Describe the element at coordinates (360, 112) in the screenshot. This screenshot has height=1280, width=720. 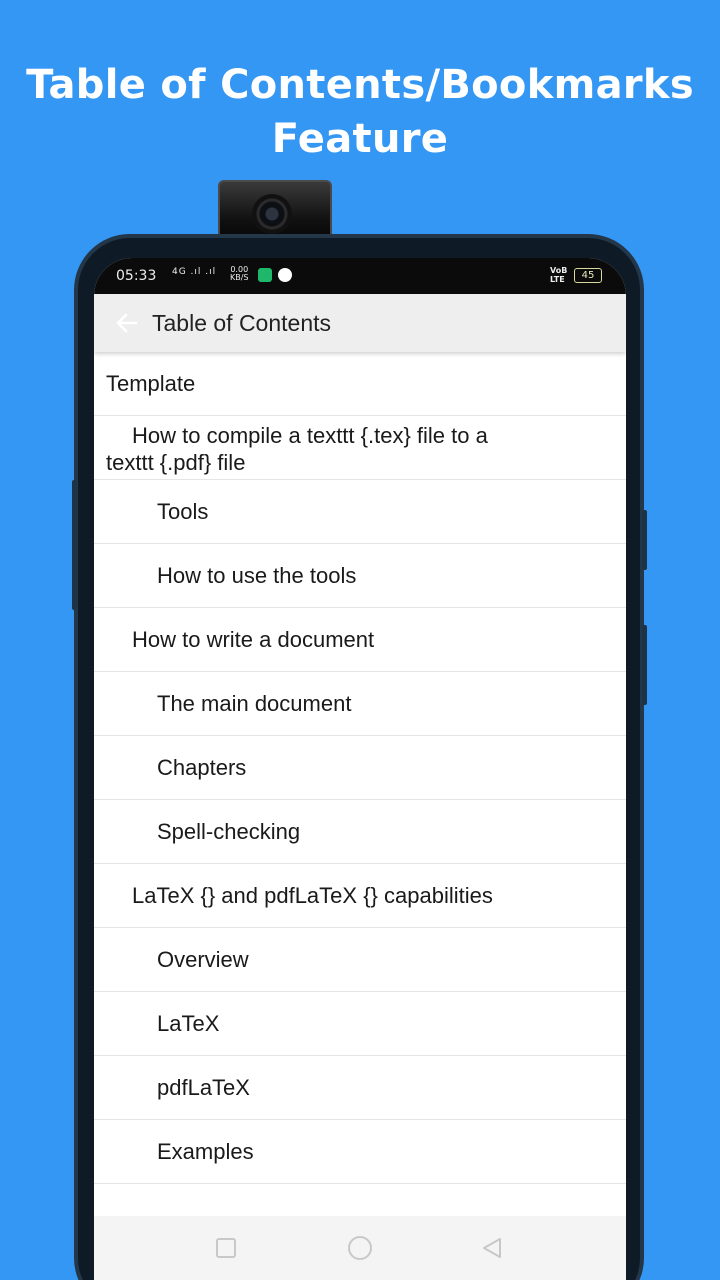
I see `promo-headline: Table of Contents/Bookmarks Feature` at that location.